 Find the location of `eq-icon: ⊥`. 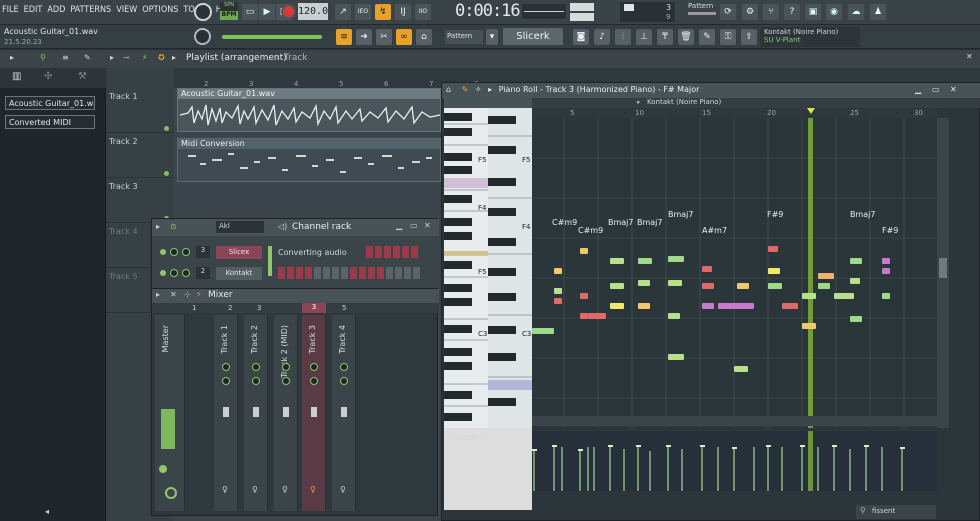

eq-icon: ⊥ is located at coordinates (644, 37).